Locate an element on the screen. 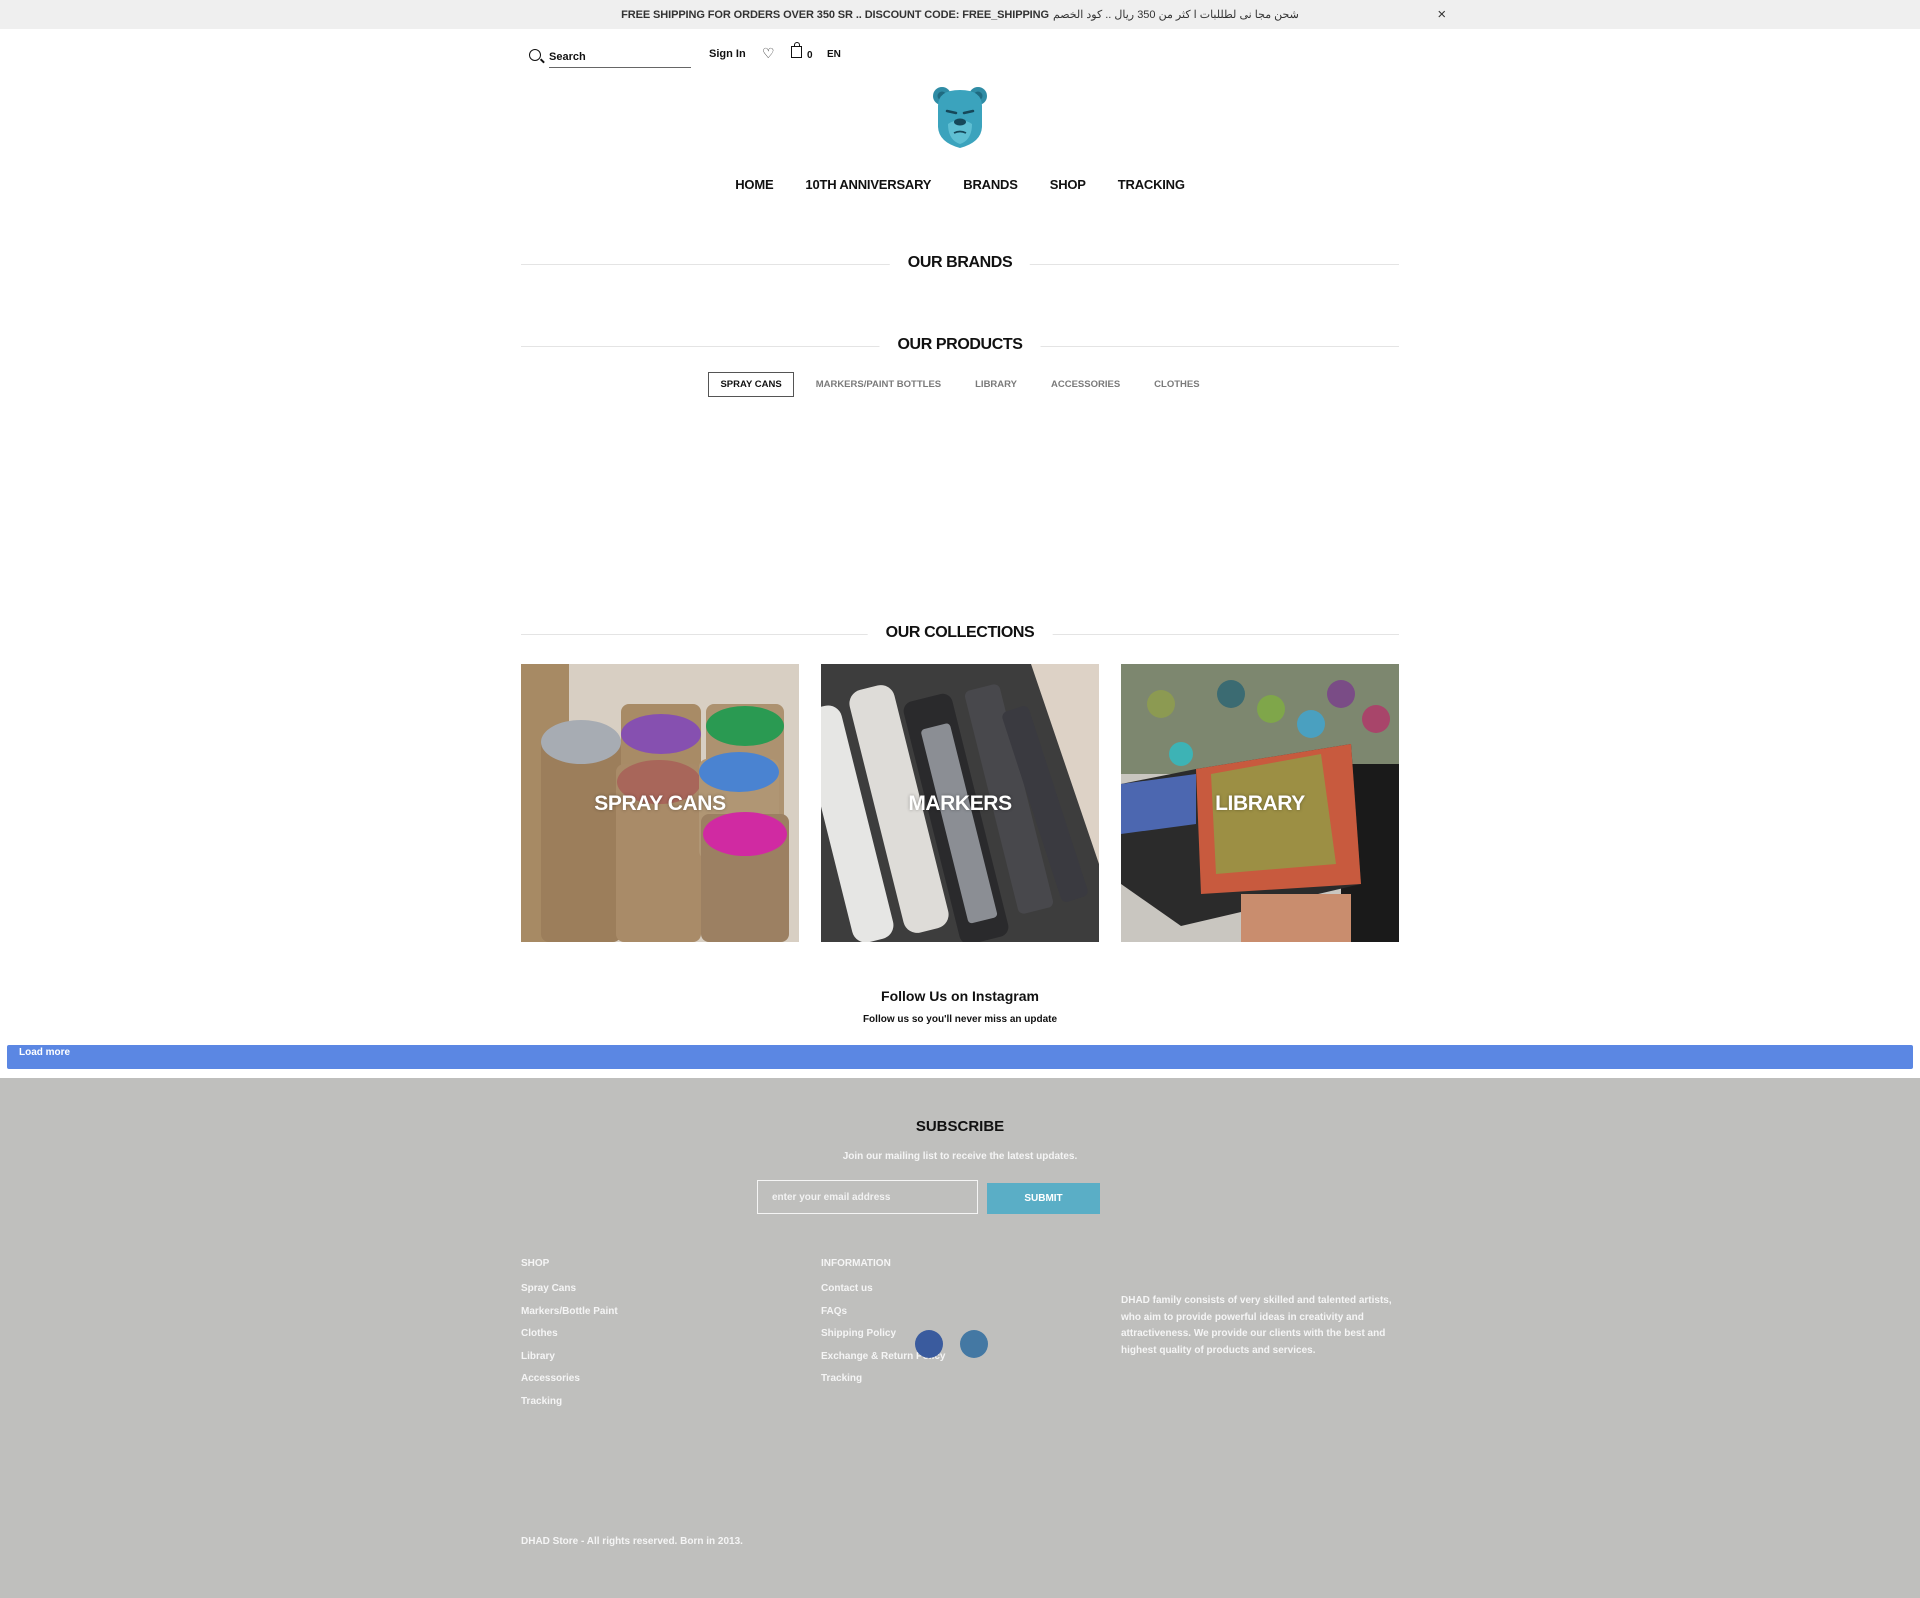  collections-grid: SPRAY CANS MARKERS LIBRARY is located at coordinates (960, 803).